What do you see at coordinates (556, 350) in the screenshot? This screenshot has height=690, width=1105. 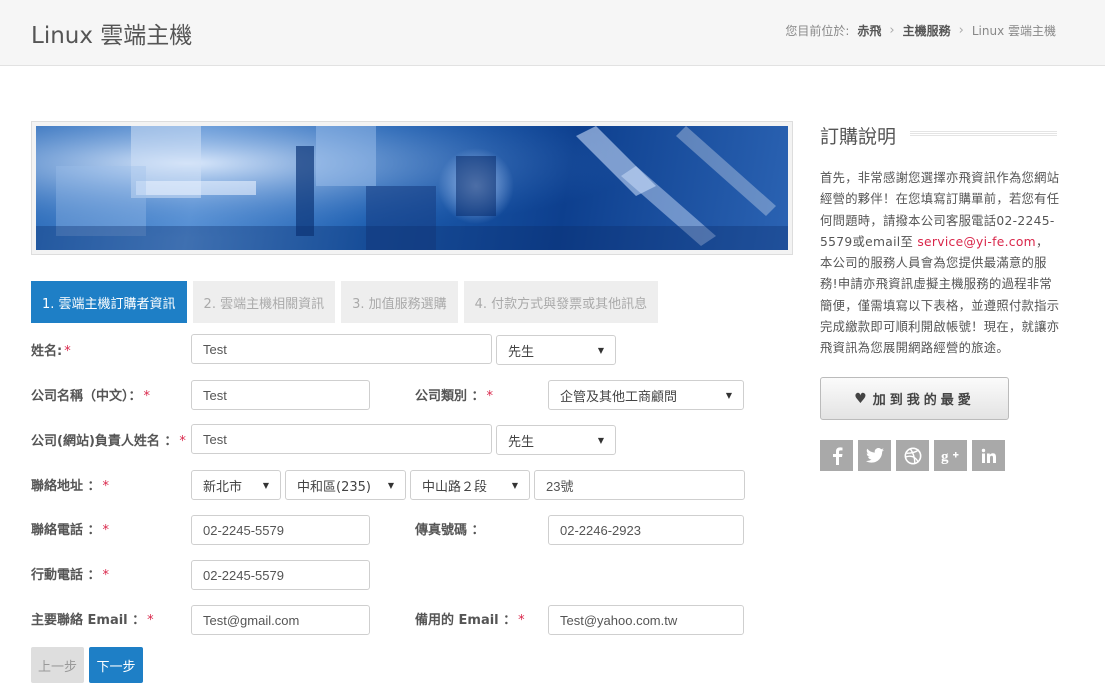 I see `name-title-select: 先生 ▼` at bounding box center [556, 350].